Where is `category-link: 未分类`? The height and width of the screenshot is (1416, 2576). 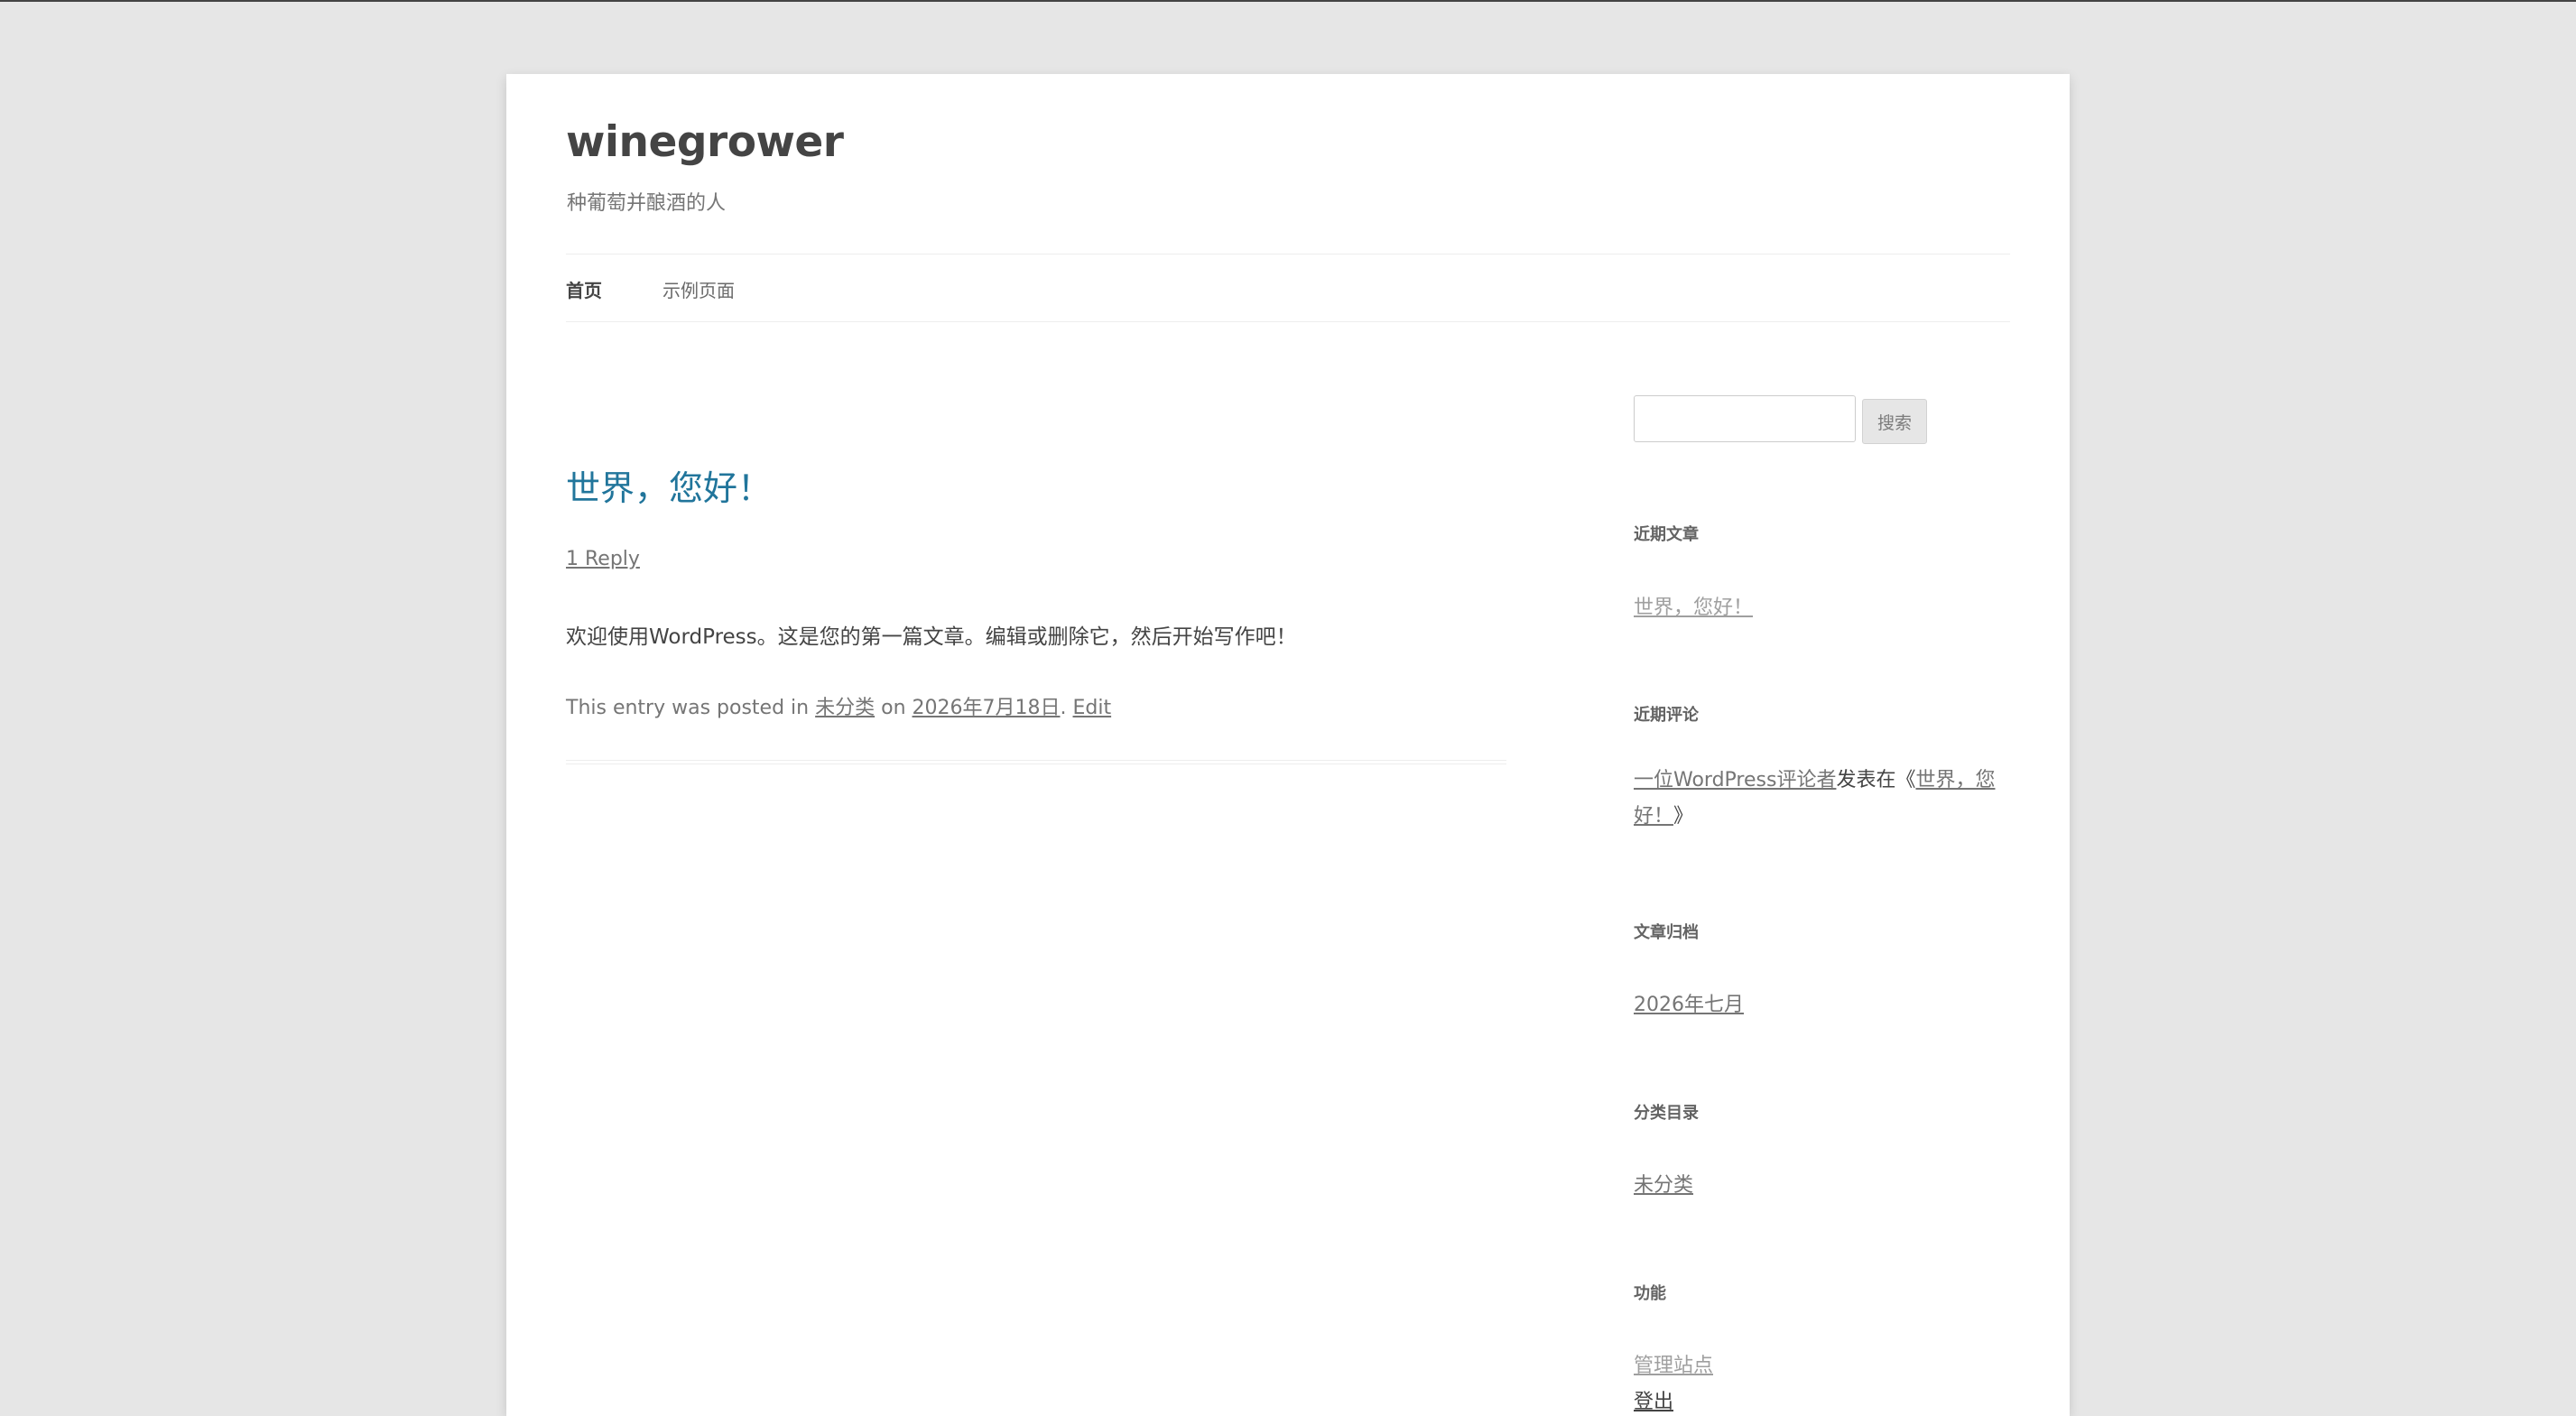
category-link: 未分类 is located at coordinates (845, 708).